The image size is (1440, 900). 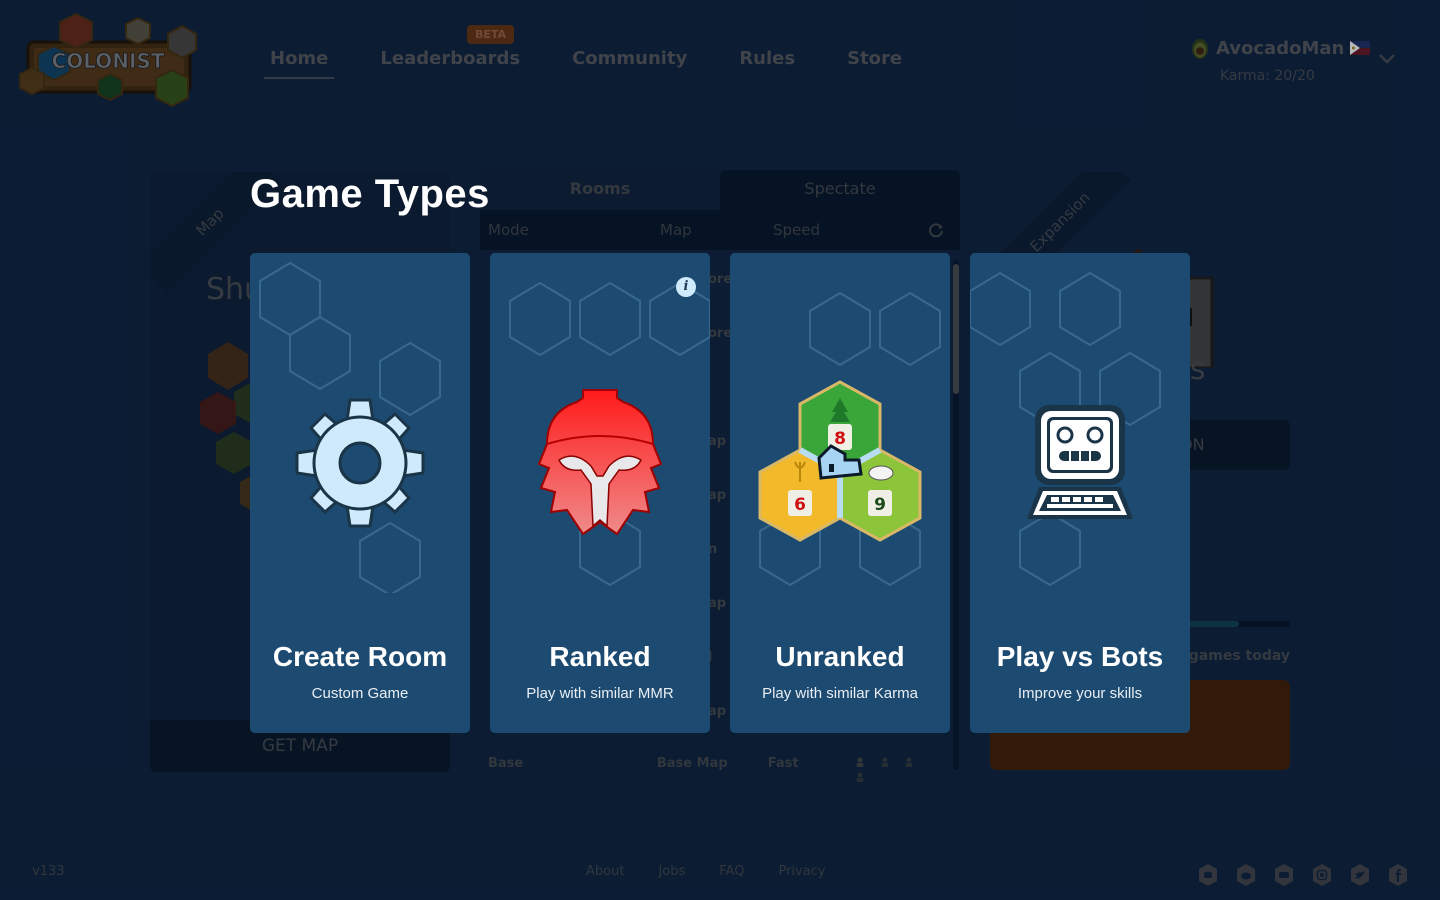 What do you see at coordinates (600, 656) in the screenshot?
I see `card-title: Ranked` at bounding box center [600, 656].